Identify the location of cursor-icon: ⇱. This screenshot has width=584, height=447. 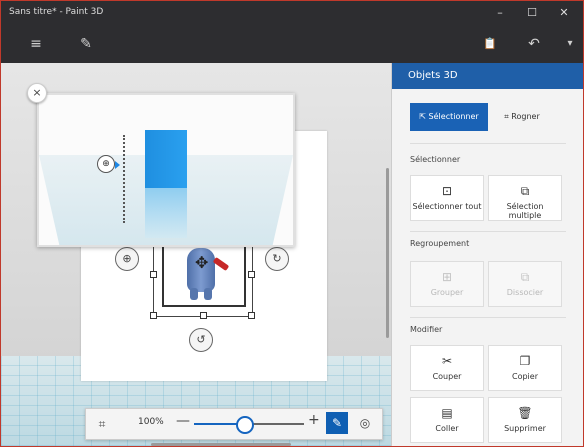
(424, 116).